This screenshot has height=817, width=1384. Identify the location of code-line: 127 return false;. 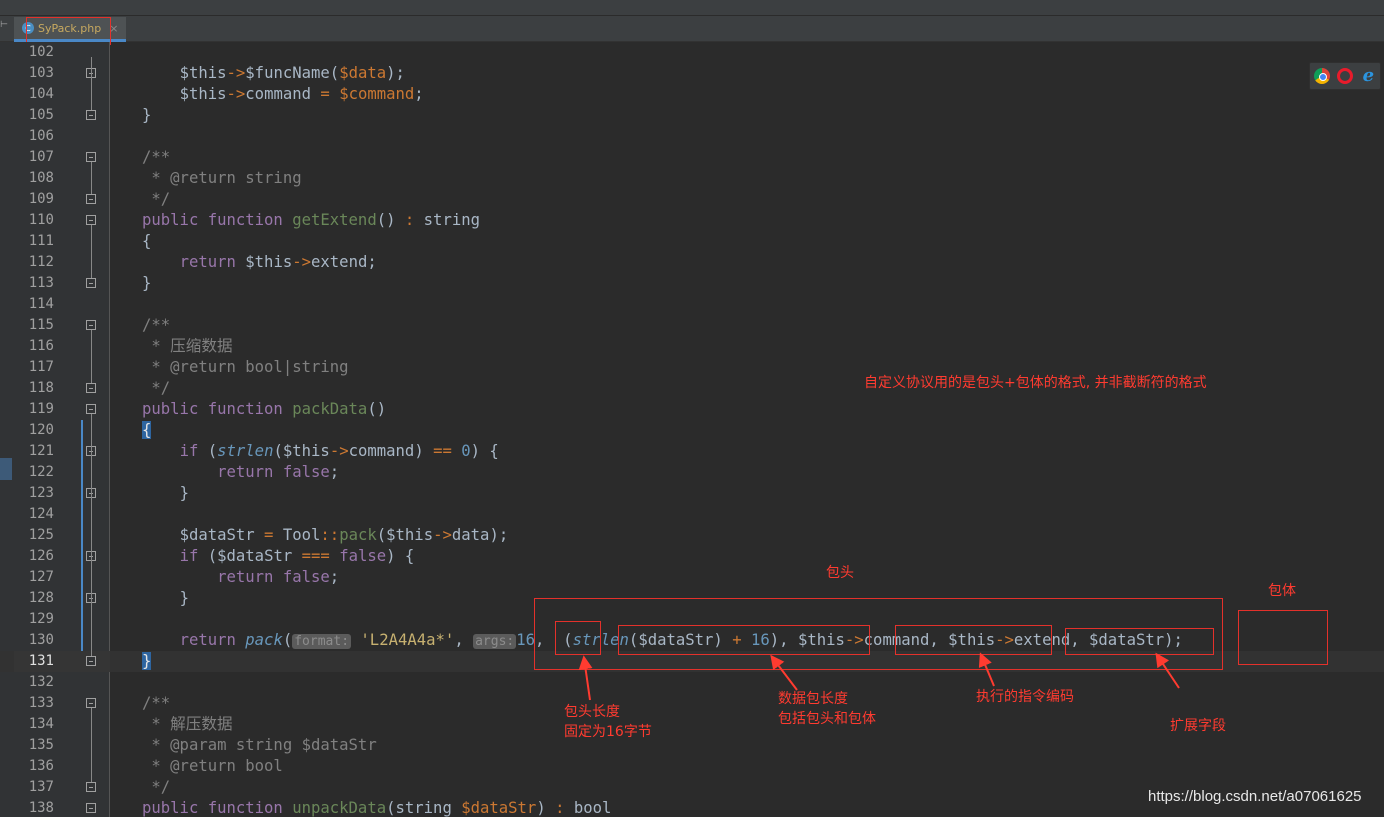
(692, 577).